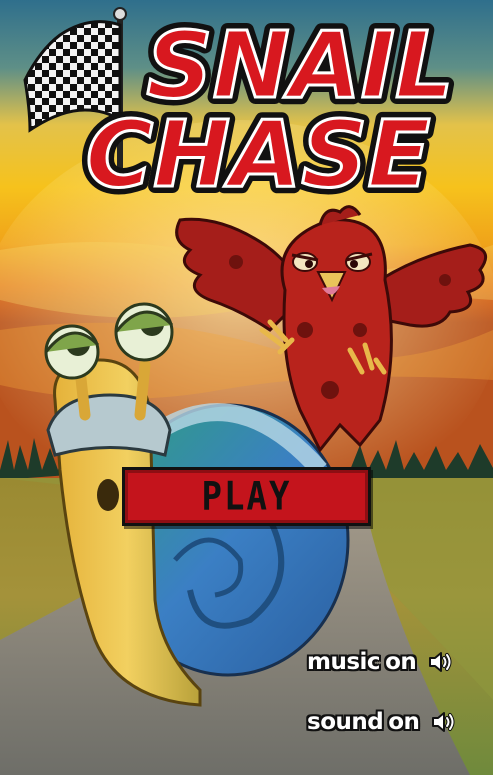  I want to click on sound-toggle: sound on, so click(382, 722).